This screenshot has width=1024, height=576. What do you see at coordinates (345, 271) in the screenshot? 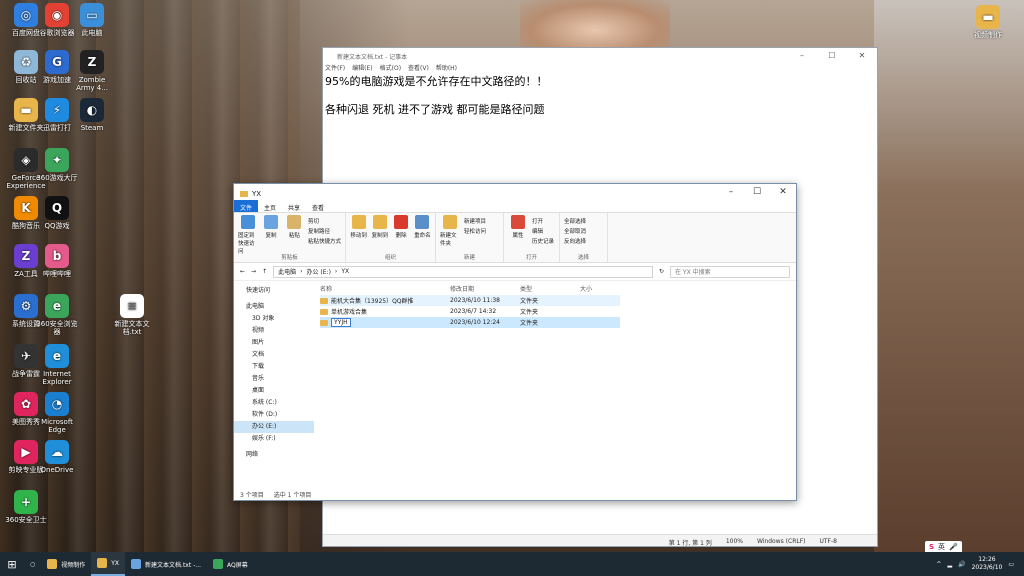
I see `breadcrumb-yx: YX` at bounding box center [345, 271].